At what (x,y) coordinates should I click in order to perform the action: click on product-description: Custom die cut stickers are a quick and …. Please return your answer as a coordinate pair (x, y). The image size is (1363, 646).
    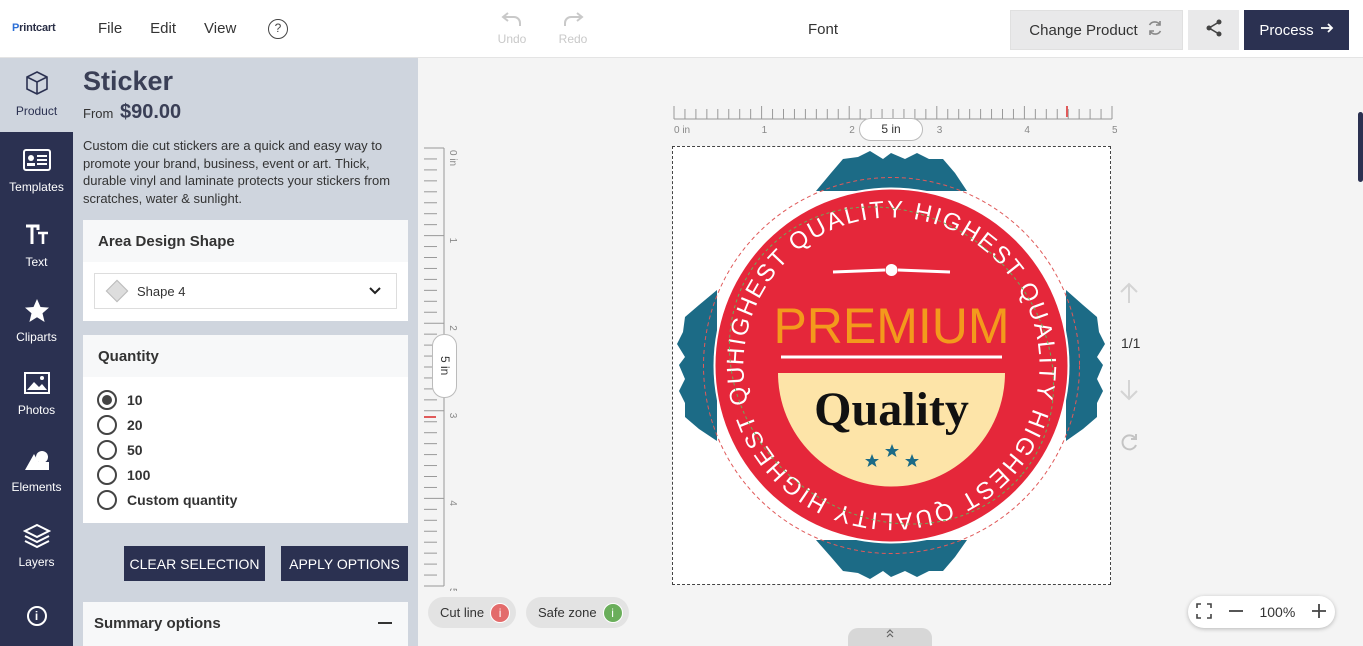
    Looking at the image, I should click on (237, 172).